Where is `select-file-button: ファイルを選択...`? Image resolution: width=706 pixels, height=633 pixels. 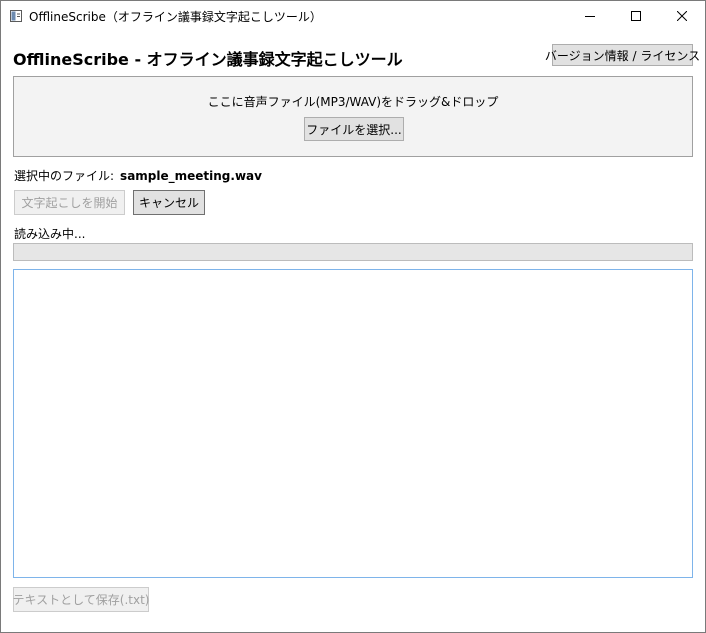
select-file-button: ファイルを選択... is located at coordinates (354, 129).